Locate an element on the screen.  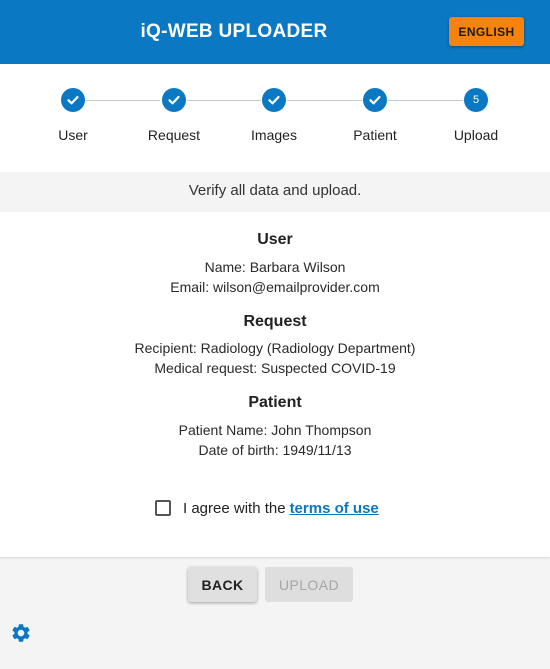
step-images: Images is located at coordinates (274, 115).